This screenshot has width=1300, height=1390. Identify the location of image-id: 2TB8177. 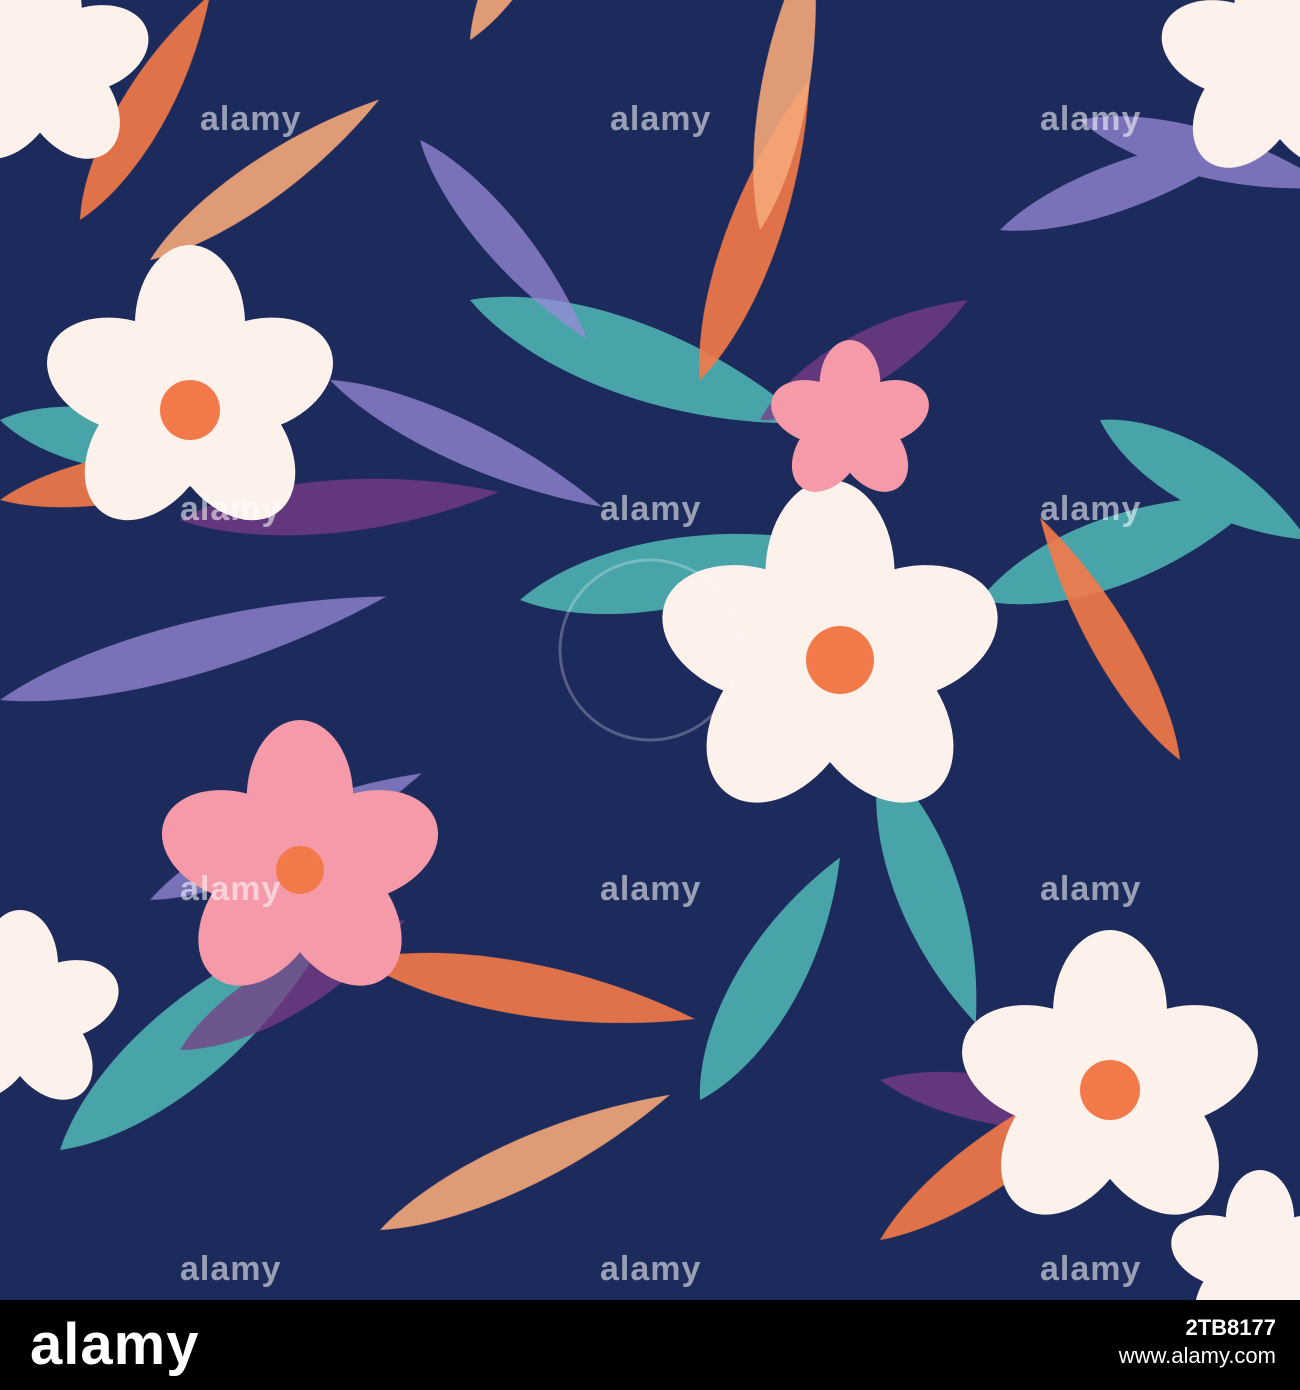
(1230, 1327).